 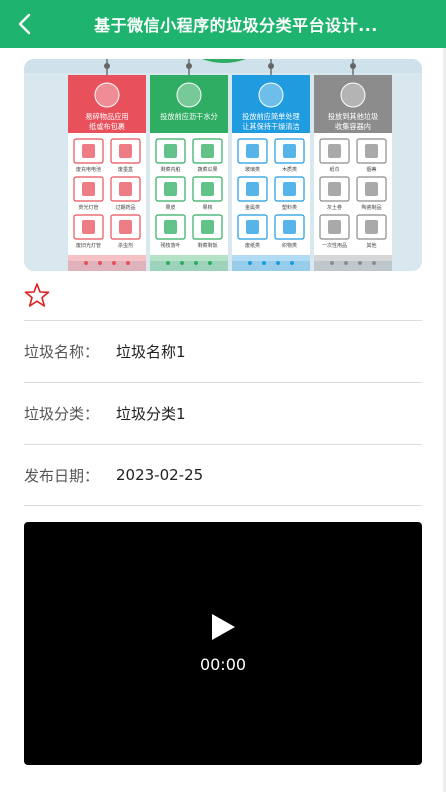 I want to click on bin-item-label: 过期药品, so click(x=125, y=207).